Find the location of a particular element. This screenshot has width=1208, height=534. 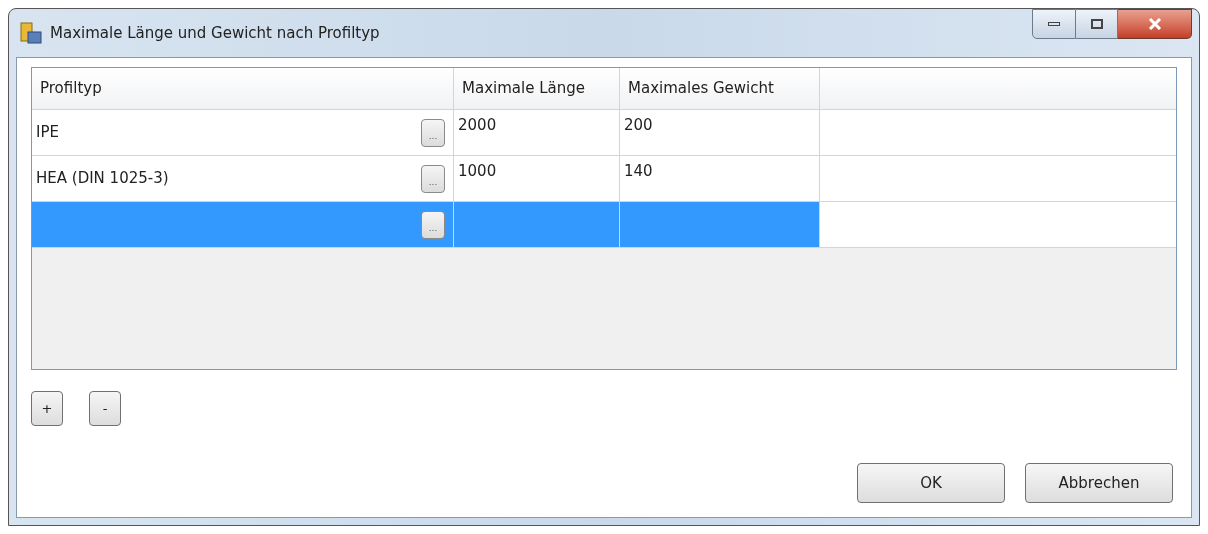

cell-text: IPE is located at coordinates (47, 133).